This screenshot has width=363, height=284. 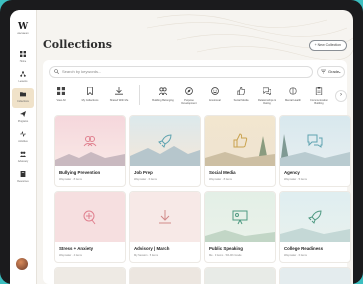 I want to click on sidebar-item-programs: Programs, so click(x=23, y=118).